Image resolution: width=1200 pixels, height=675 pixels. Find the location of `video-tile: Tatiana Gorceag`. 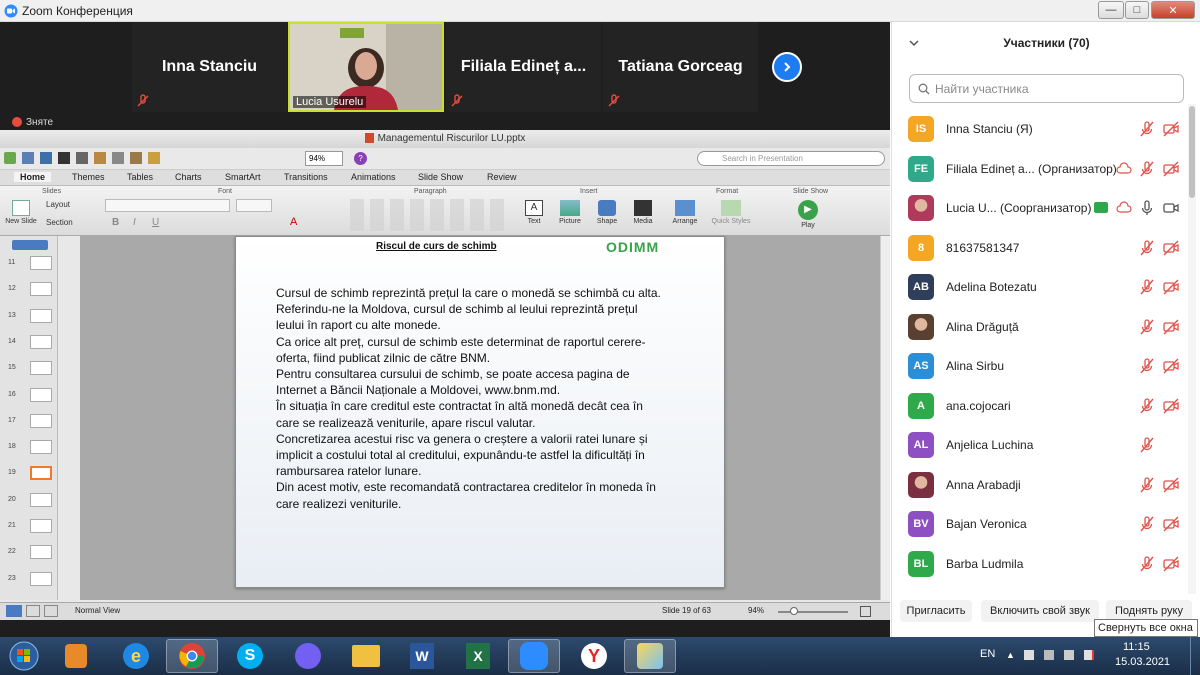

video-tile: Tatiana Gorceag is located at coordinates (680, 67).